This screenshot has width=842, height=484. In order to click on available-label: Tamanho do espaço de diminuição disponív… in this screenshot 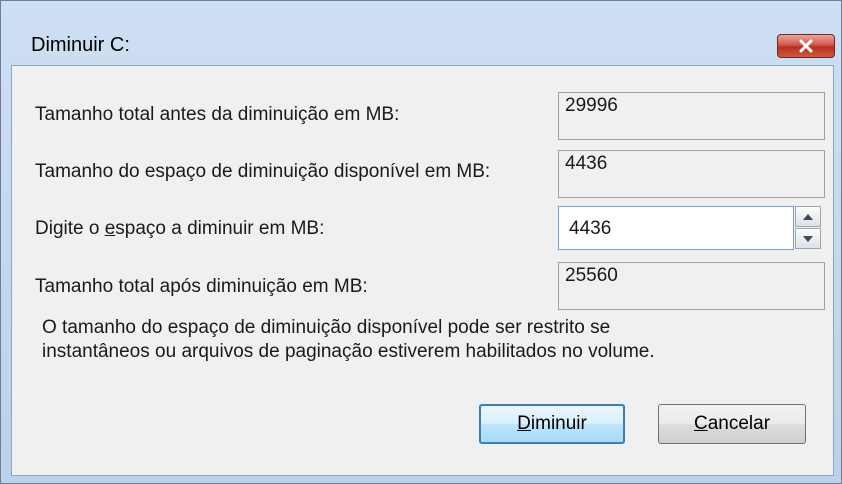, I will do `click(263, 171)`.